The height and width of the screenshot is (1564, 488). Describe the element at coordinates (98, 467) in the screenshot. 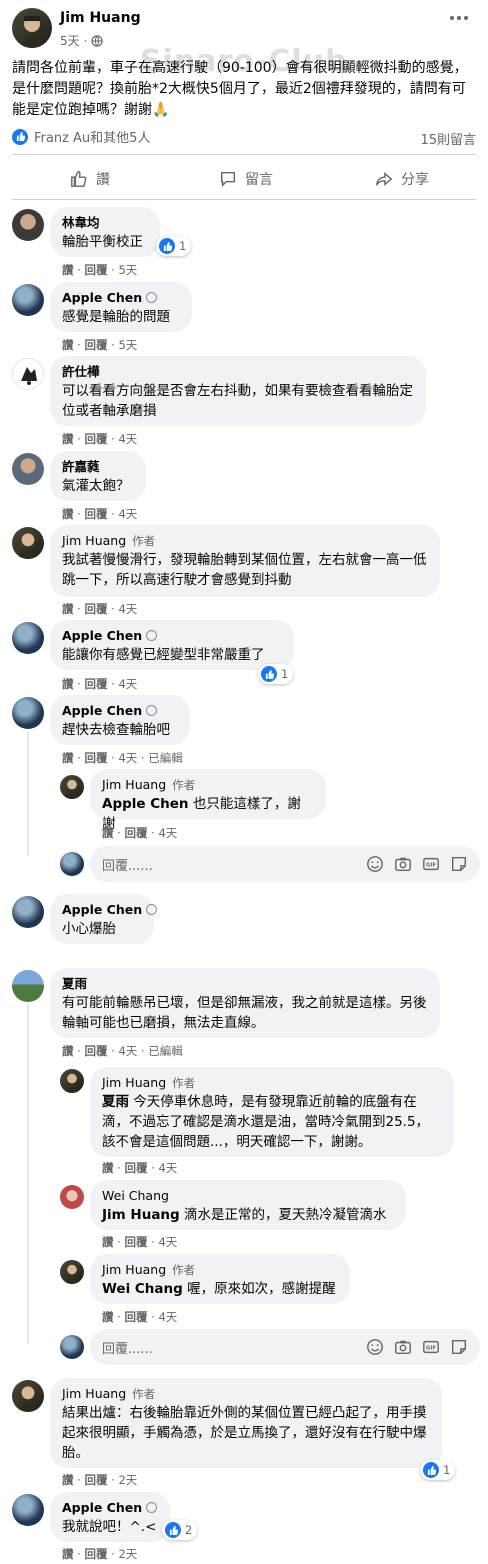

I see `commenter-name: 許嘉蕤` at that location.